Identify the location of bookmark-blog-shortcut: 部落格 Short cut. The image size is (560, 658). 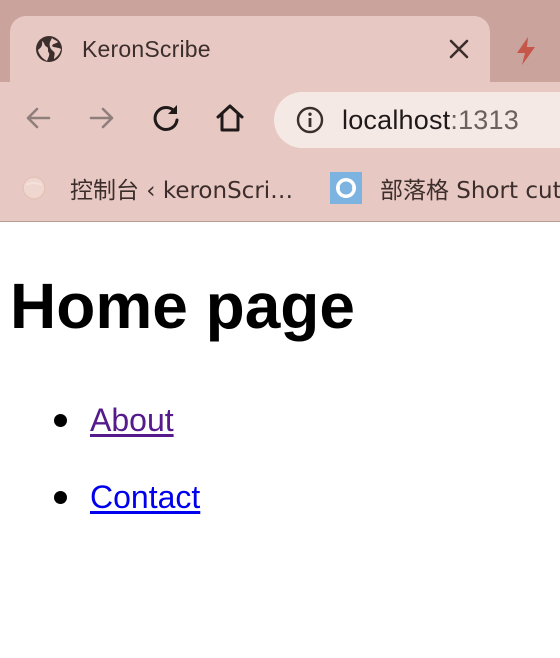
(445, 188).